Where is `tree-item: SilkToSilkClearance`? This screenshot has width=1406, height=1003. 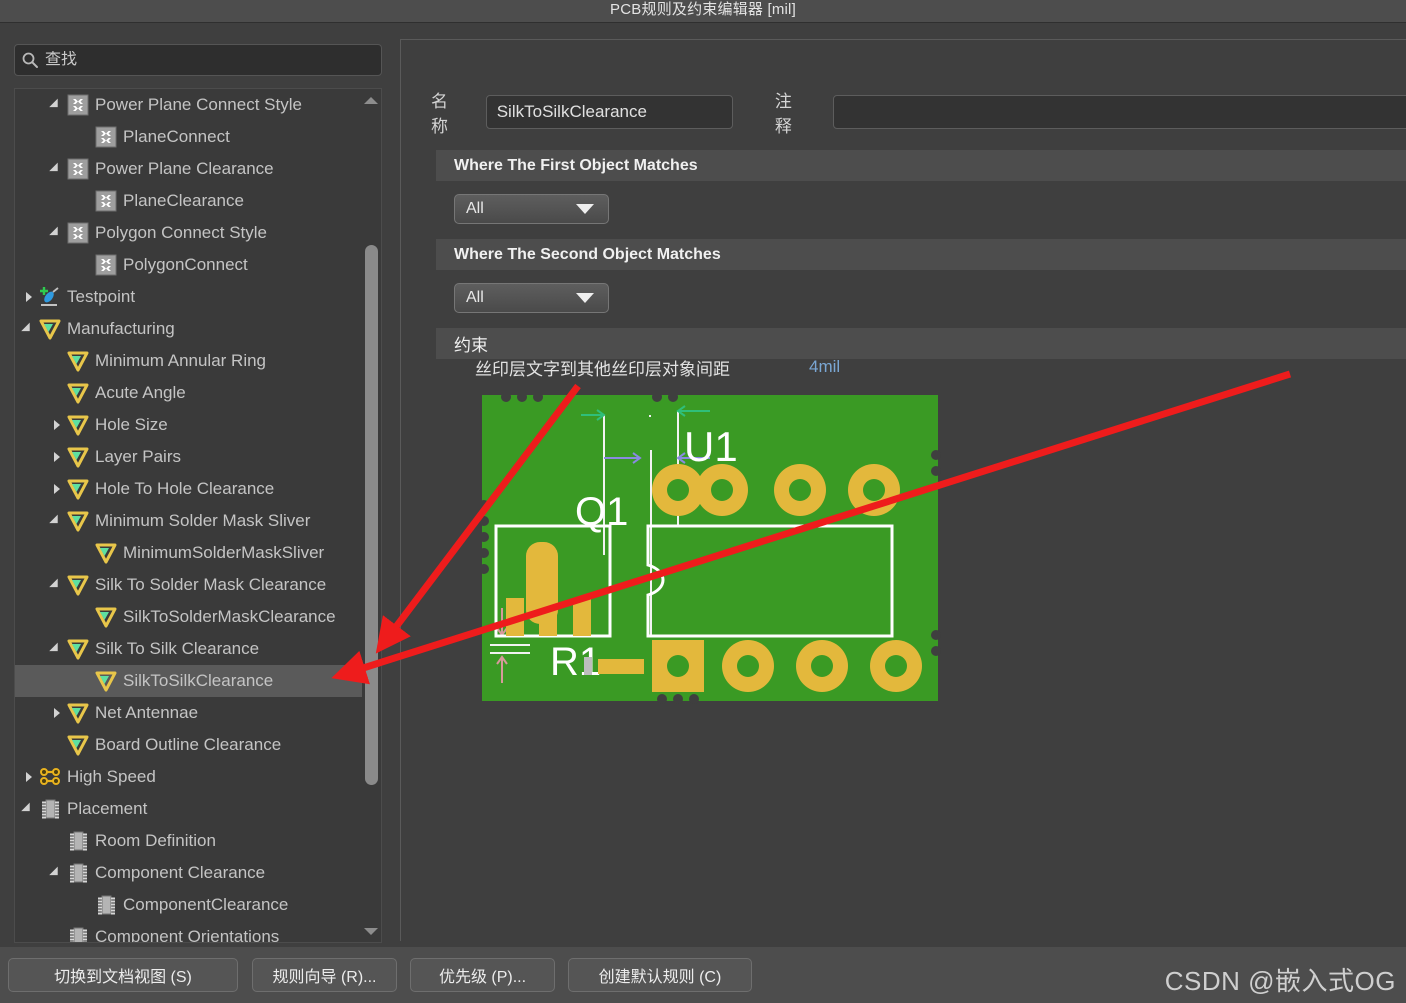
tree-item: SilkToSilkClearance is located at coordinates (189, 681).